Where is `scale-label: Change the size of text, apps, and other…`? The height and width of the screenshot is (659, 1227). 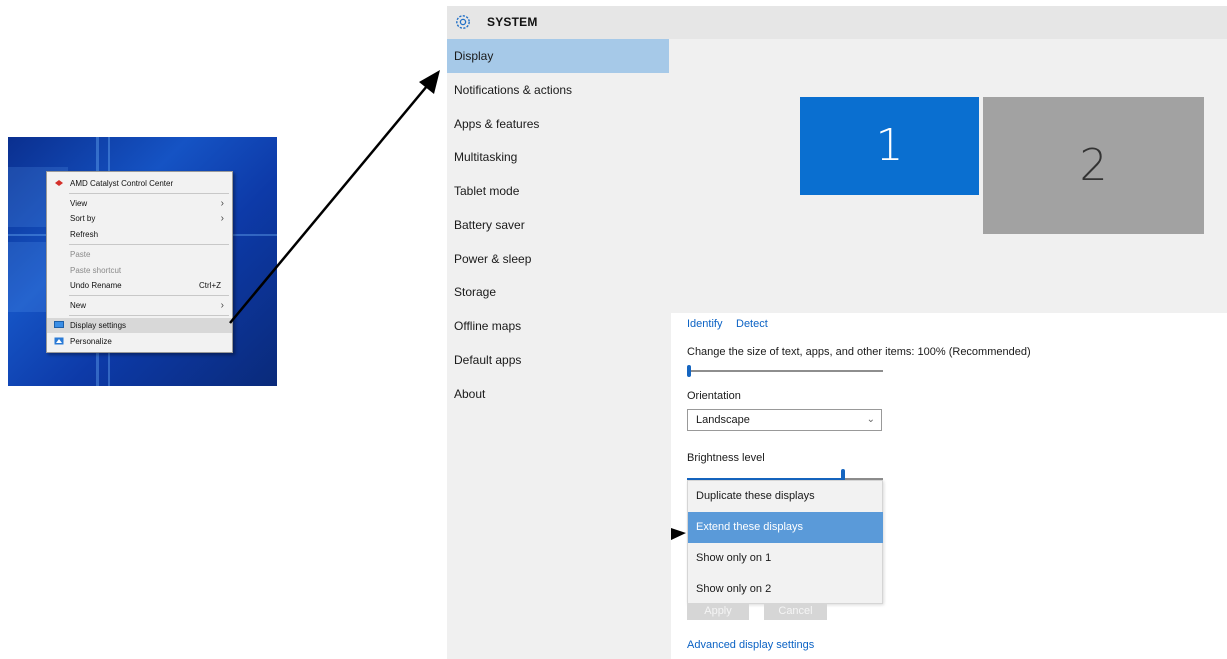
scale-label: Change the size of text, apps, and other… is located at coordinates (859, 352).